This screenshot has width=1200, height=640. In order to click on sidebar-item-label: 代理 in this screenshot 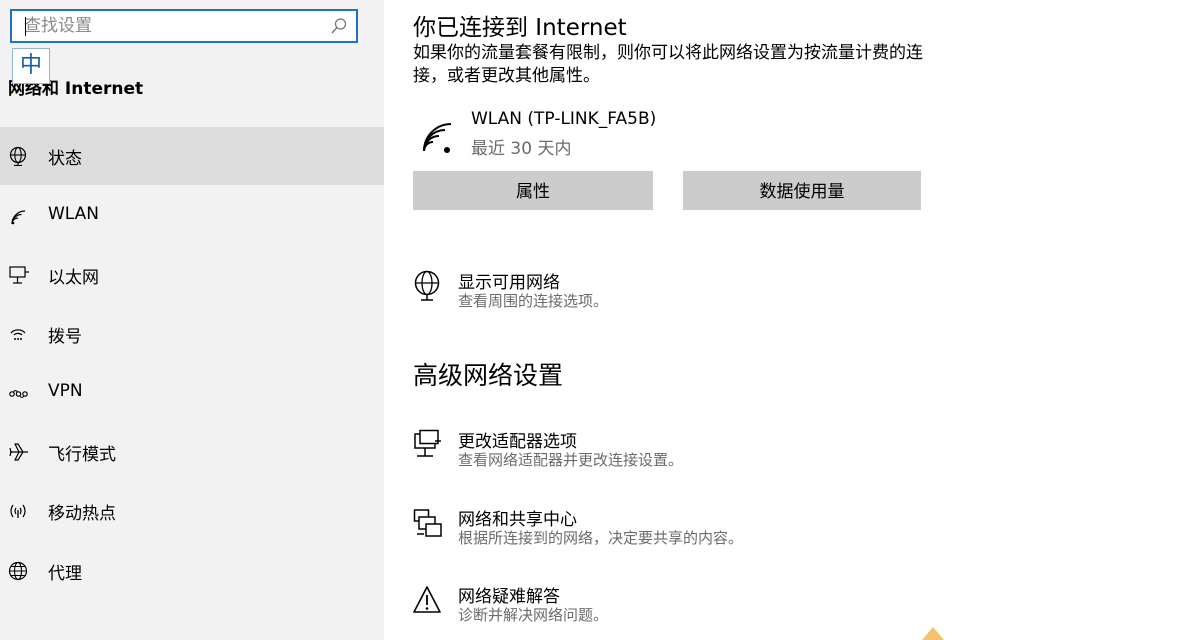, I will do `click(65, 574)`.